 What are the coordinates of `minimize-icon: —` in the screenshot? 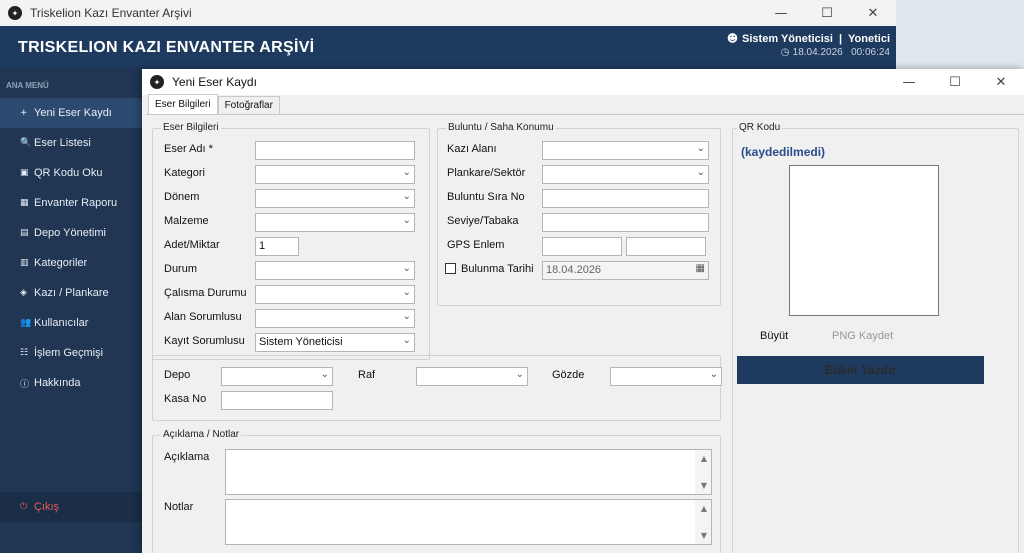 It's located at (781, 13).